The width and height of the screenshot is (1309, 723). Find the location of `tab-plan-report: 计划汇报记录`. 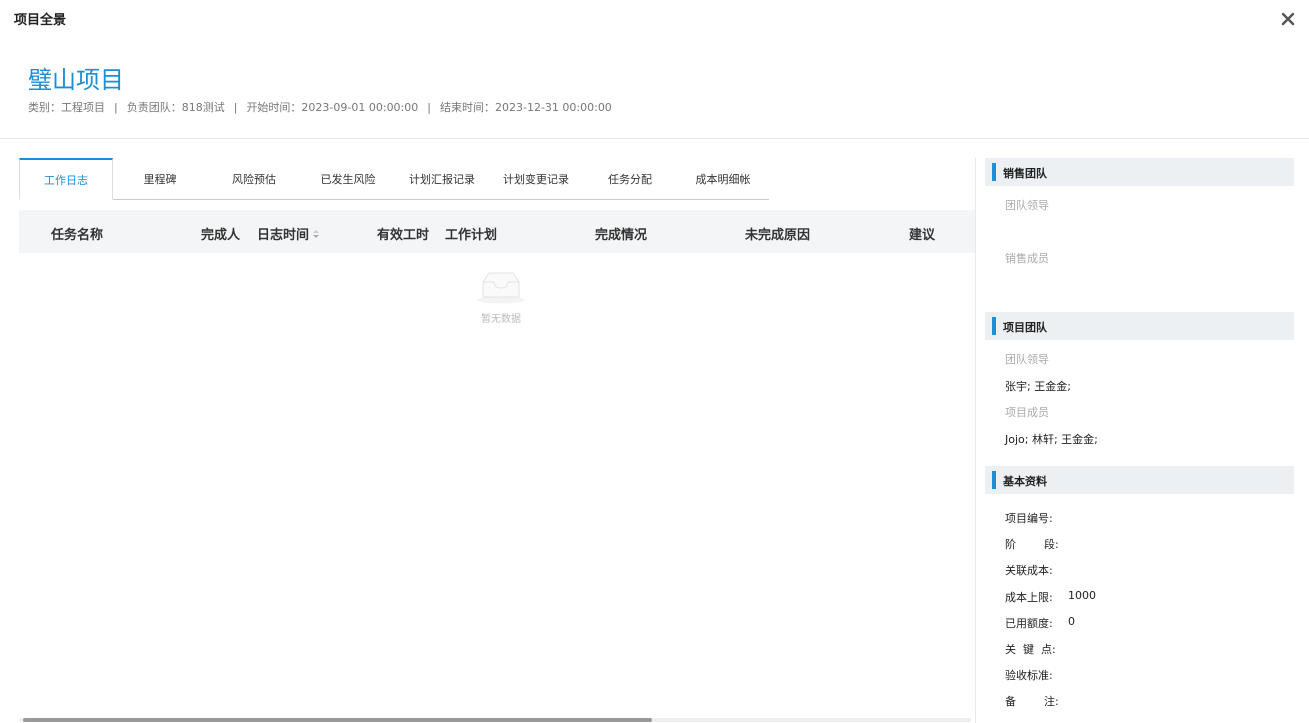

tab-plan-report: 计划汇报记录 is located at coordinates (442, 178).